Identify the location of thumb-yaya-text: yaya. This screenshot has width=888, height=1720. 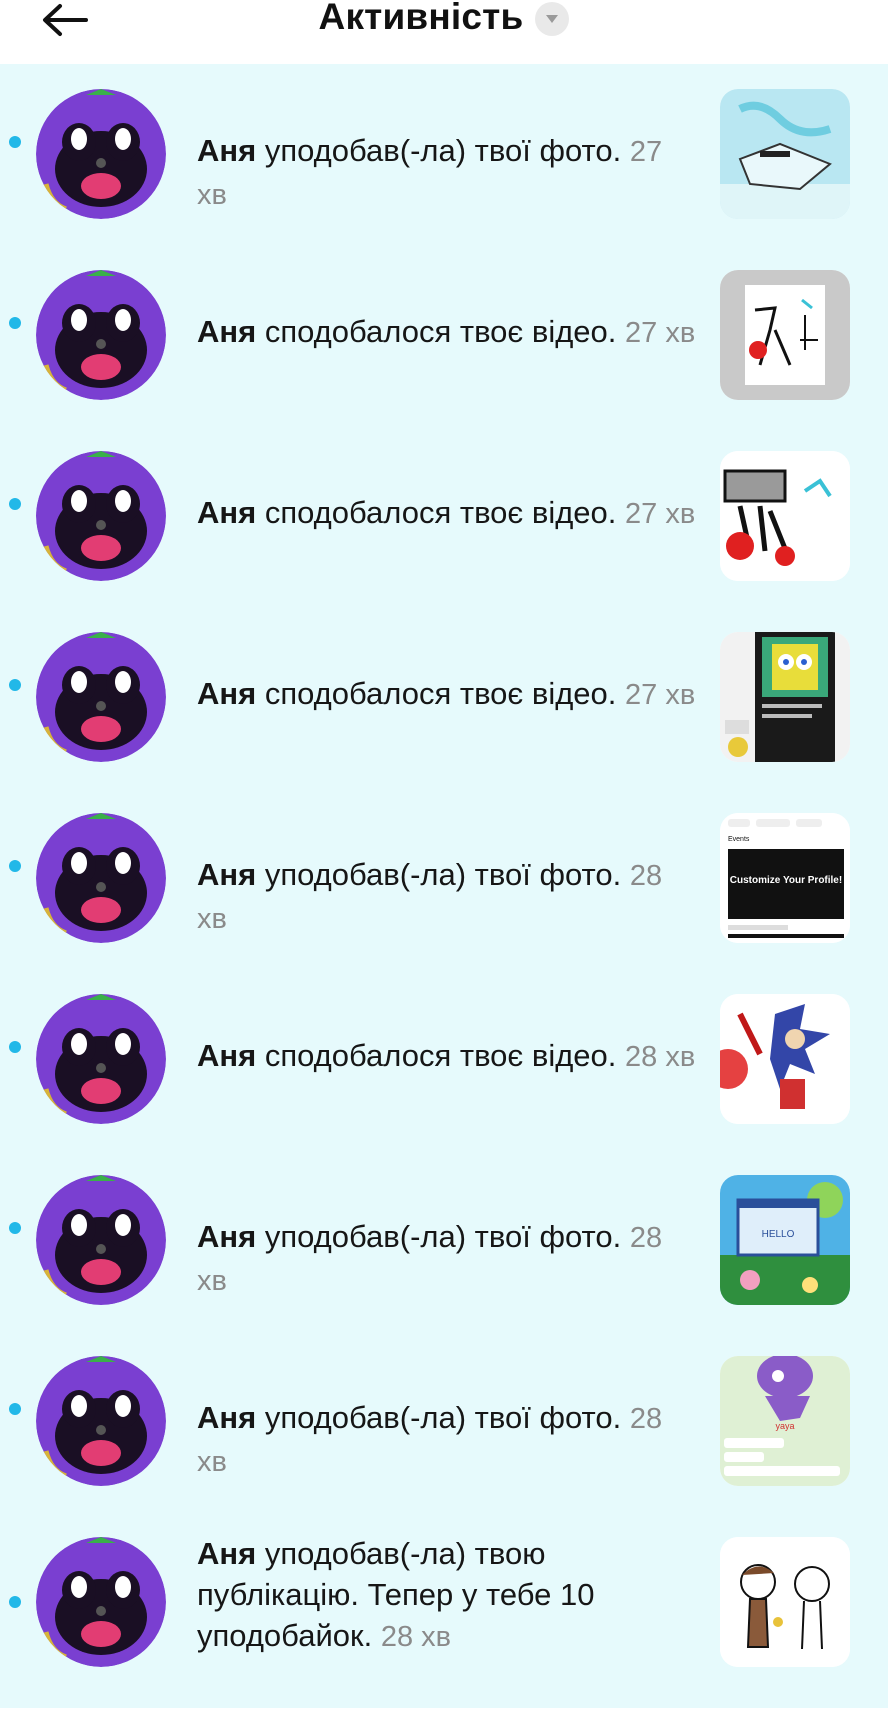
(784, 1426).